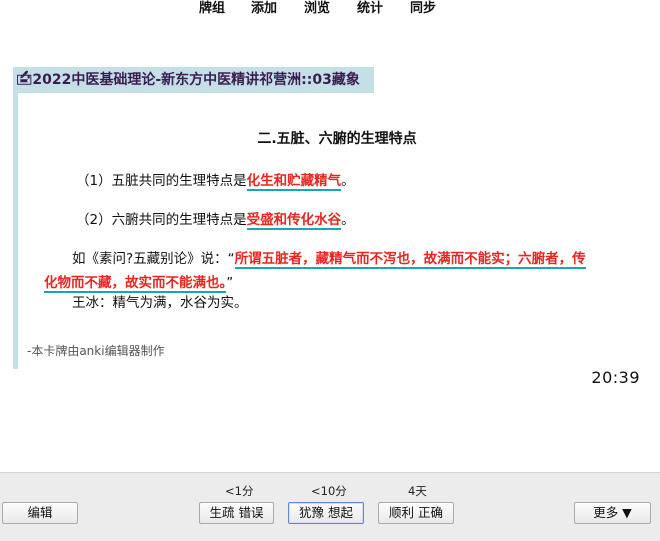  Describe the element at coordinates (139, 282) in the screenshot. I see `card-line-3-cont: 化物而不藏，故实而不能满也。”` at that location.